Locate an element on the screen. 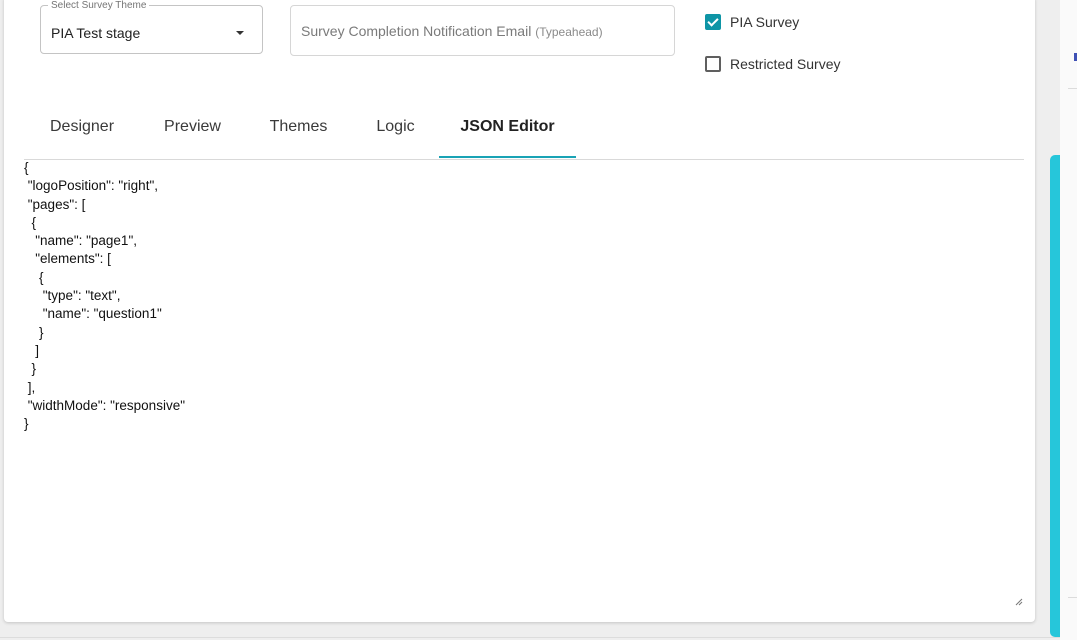  restricted-survey-checkbox is located at coordinates (713, 64).